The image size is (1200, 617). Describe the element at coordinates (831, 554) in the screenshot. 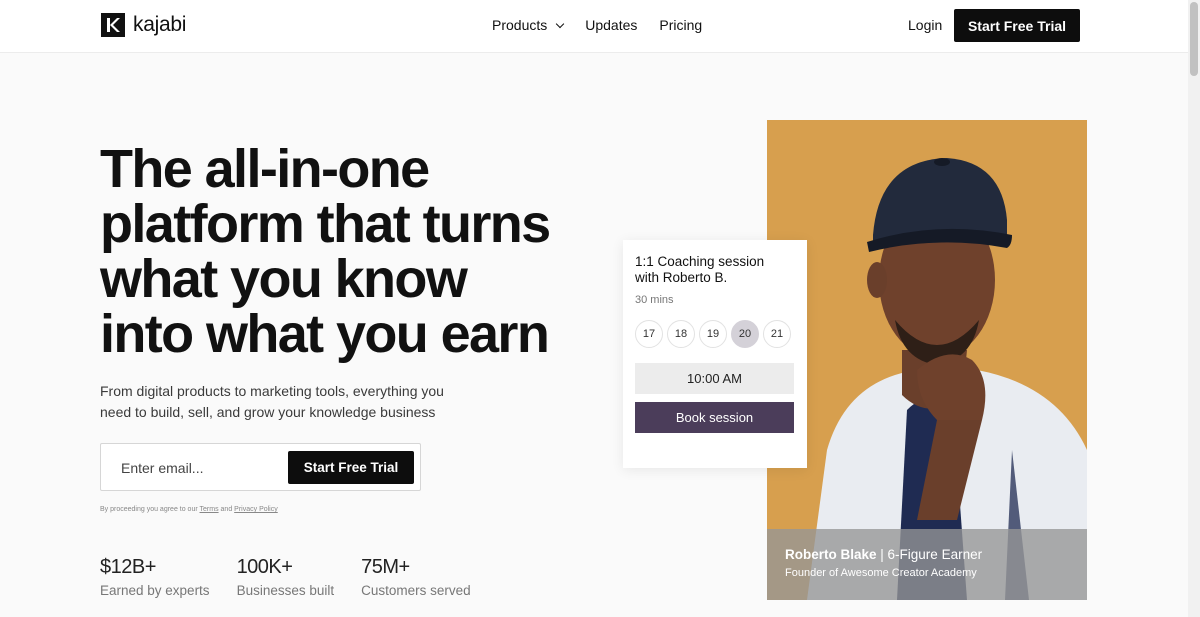

I see `testimonial-name: Roberto Blake` at that location.